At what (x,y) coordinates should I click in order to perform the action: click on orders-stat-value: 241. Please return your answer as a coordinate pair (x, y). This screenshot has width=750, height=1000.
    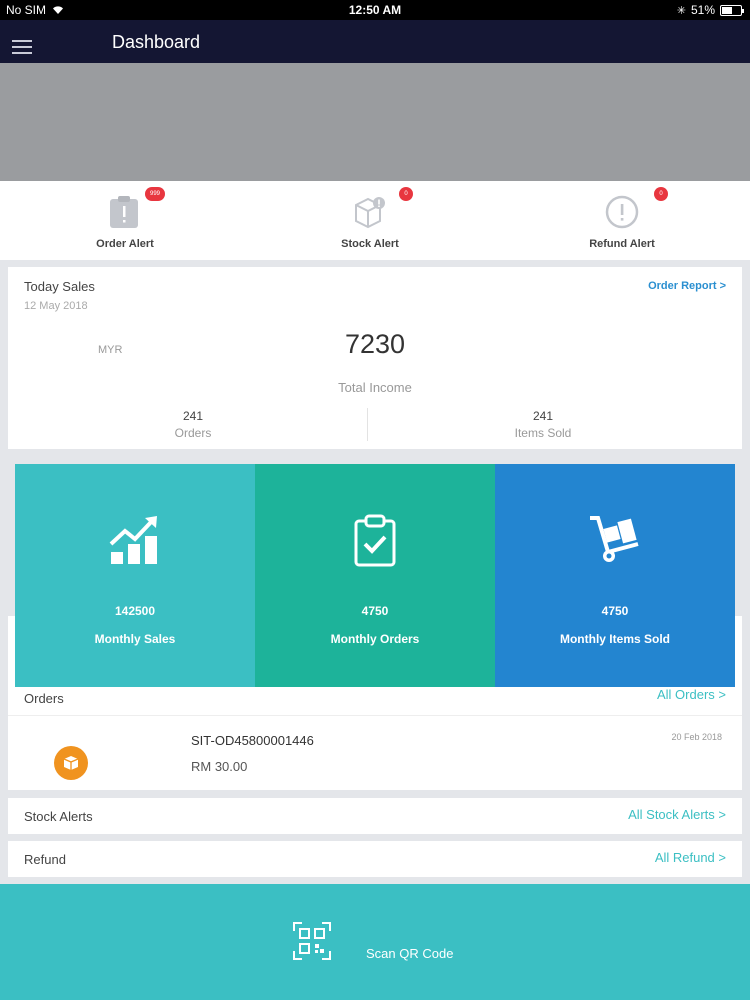
    Looking at the image, I should click on (193, 416).